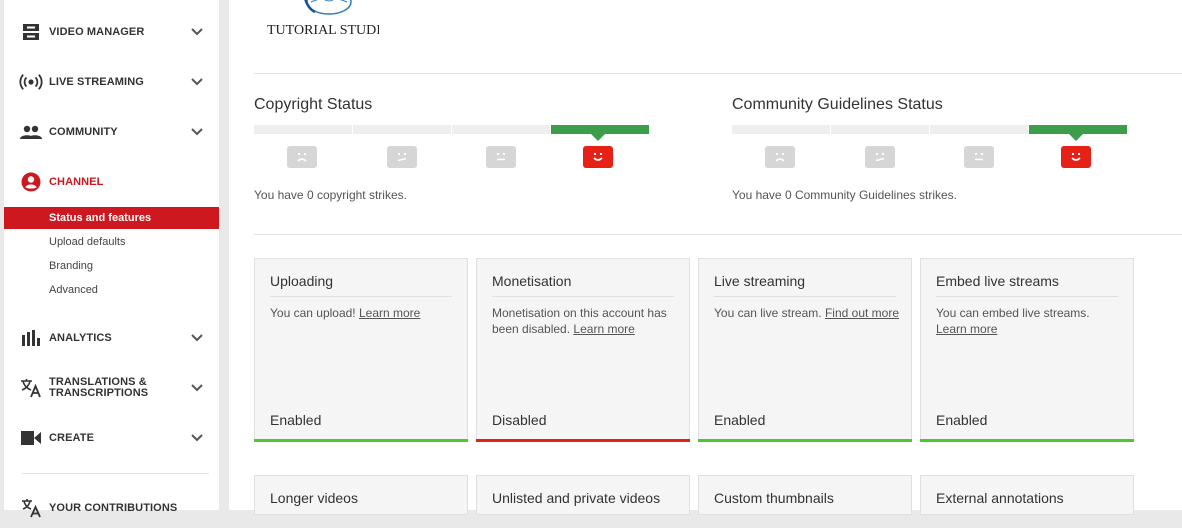  What do you see at coordinates (31, 132) in the screenshot?
I see `community-icon` at bounding box center [31, 132].